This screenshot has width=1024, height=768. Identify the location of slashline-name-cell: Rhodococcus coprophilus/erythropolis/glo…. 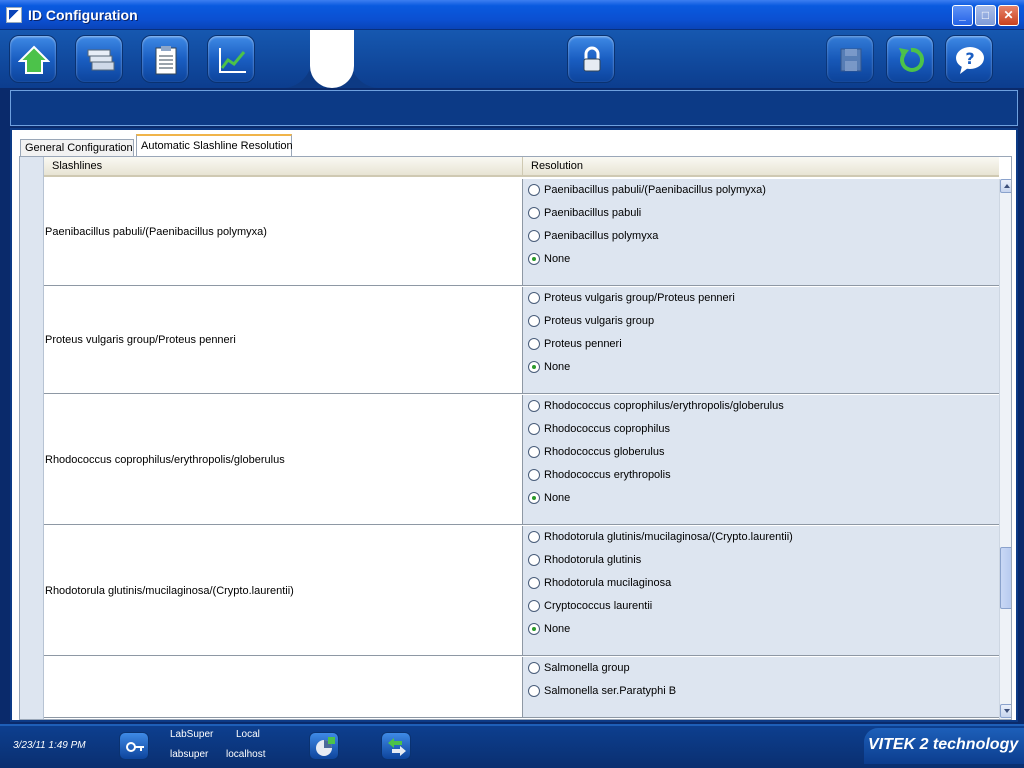
(283, 459).